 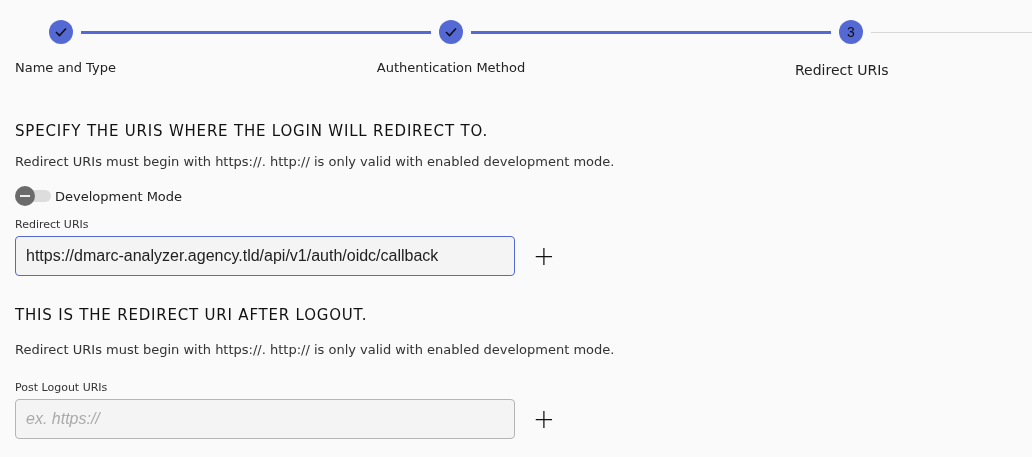 I want to click on step-label: Name and Type, so click(x=65, y=67).